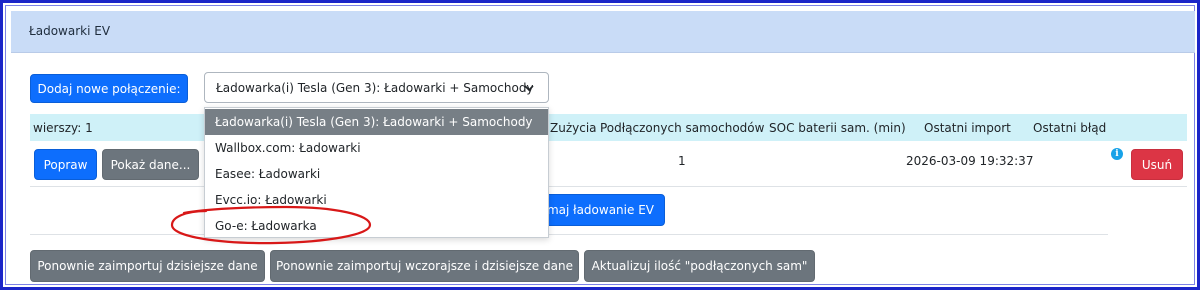 The image size is (1200, 290). Describe the element at coordinates (1070, 128) in the screenshot. I see `col-last-error: Ostatni błąd` at that location.